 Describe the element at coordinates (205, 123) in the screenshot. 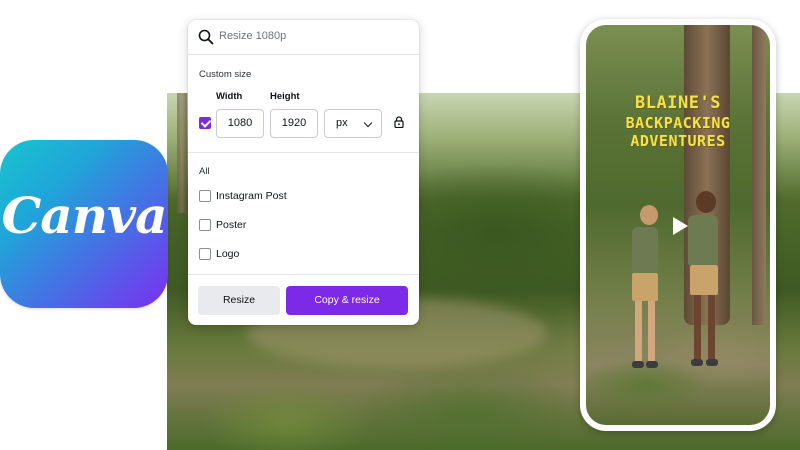

I see `custom-size-checkbox` at that location.